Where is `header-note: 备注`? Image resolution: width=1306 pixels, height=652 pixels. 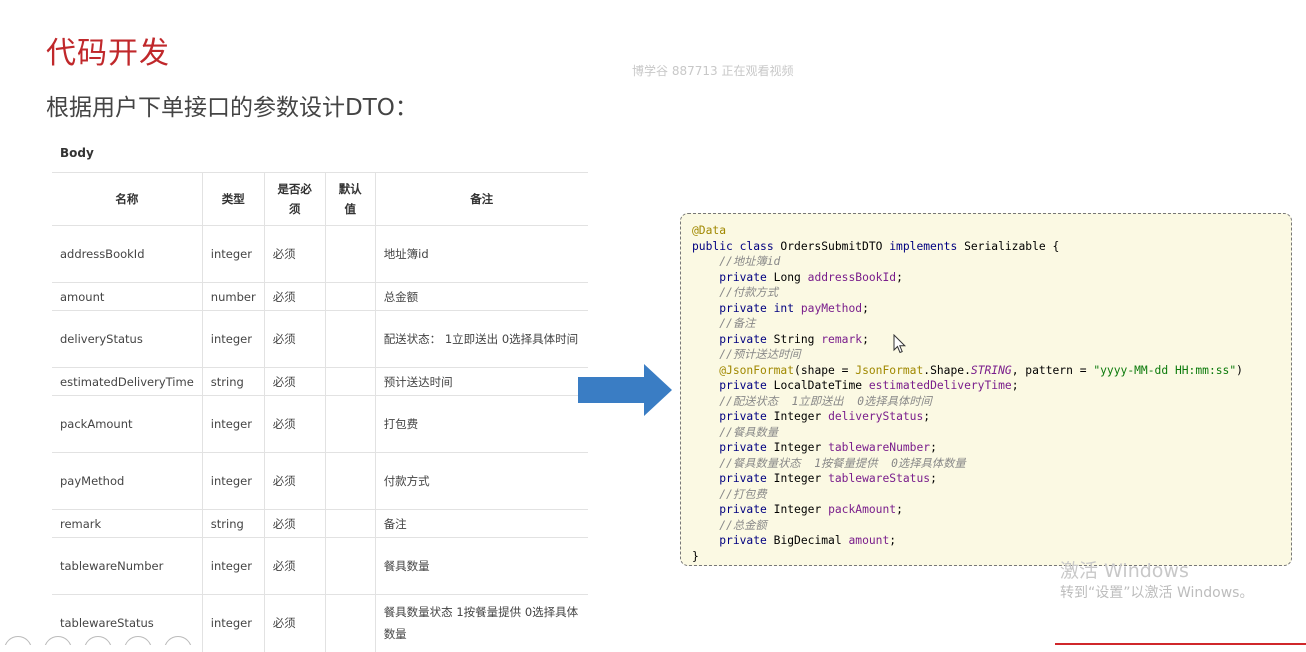 header-note: 备注 is located at coordinates (481, 199).